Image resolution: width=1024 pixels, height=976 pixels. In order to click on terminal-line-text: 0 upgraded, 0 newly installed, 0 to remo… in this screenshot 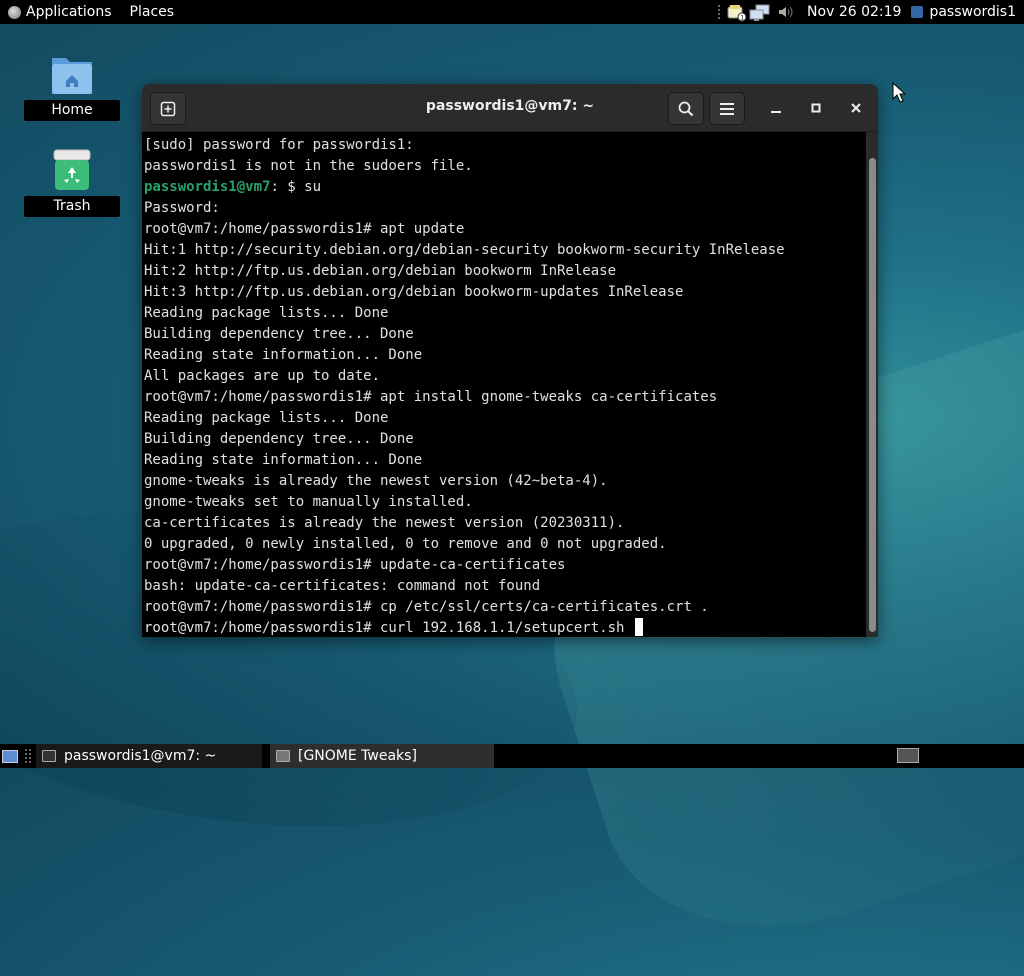, I will do `click(405, 544)`.